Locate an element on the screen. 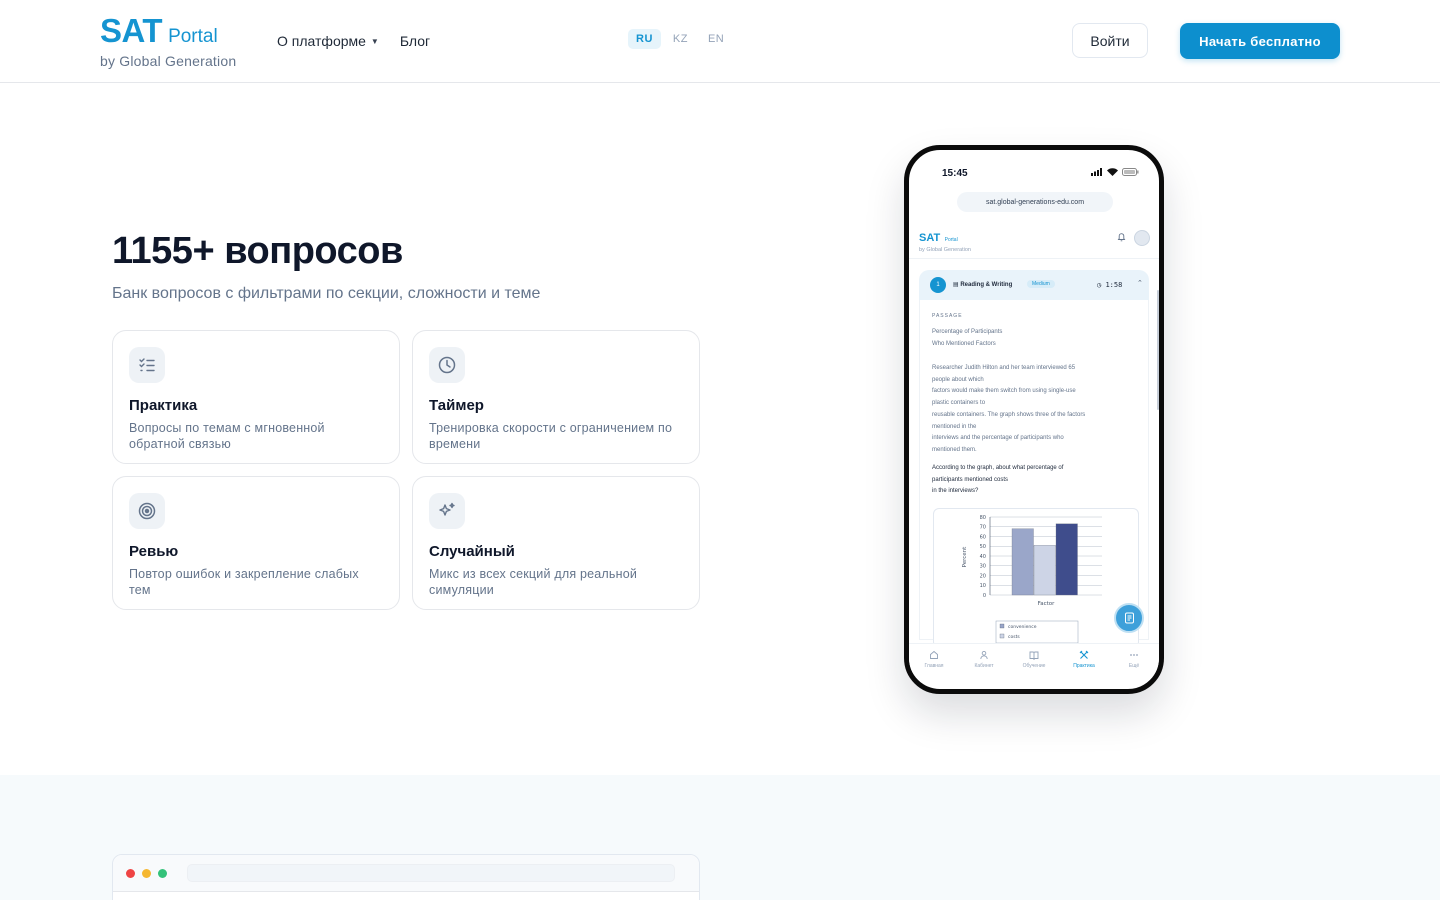  phone-url-bar: sat.global-generations-edu.com is located at coordinates (1035, 202).